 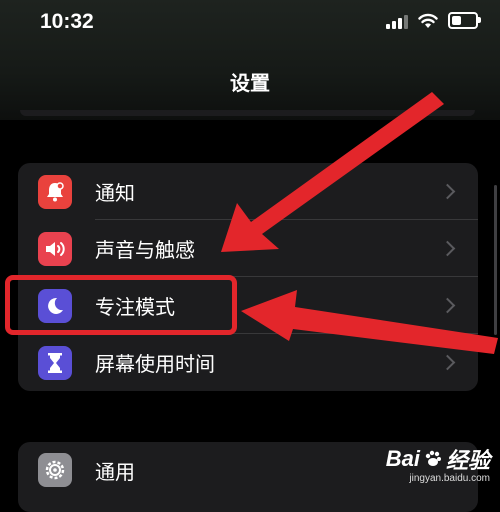 I want to click on watermark-brand-2: 经验, so click(x=467, y=460).